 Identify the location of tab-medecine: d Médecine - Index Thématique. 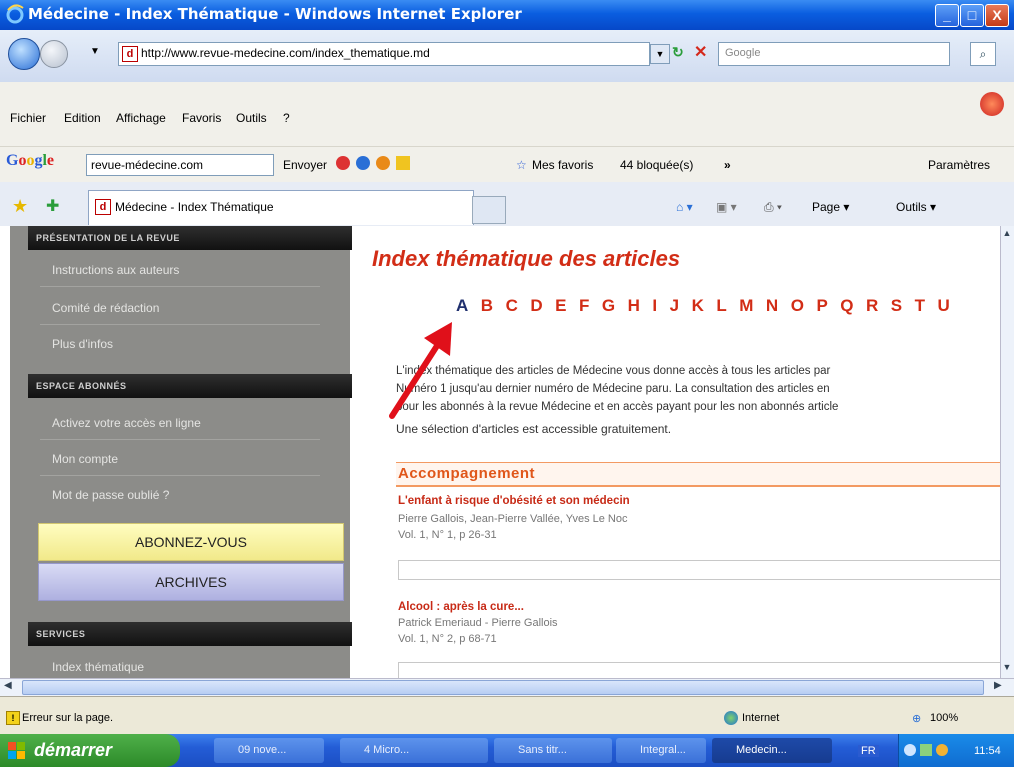
(281, 207).